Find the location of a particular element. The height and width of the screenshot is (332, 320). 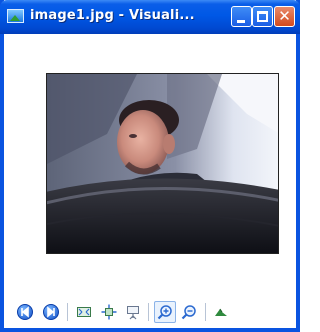

viewer-toolbar is located at coordinates (150, 313).